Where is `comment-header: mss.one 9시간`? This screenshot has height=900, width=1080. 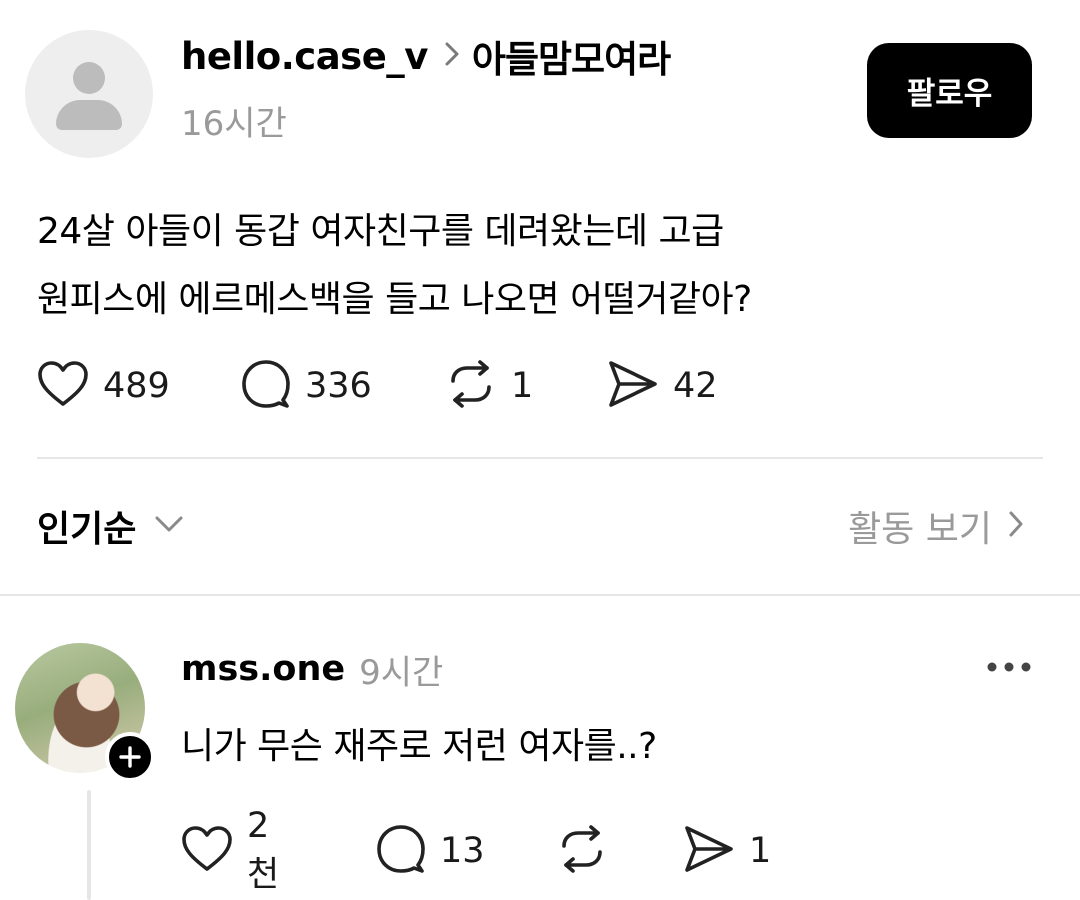 comment-header: mss.one 9시간 is located at coordinates (312, 669).